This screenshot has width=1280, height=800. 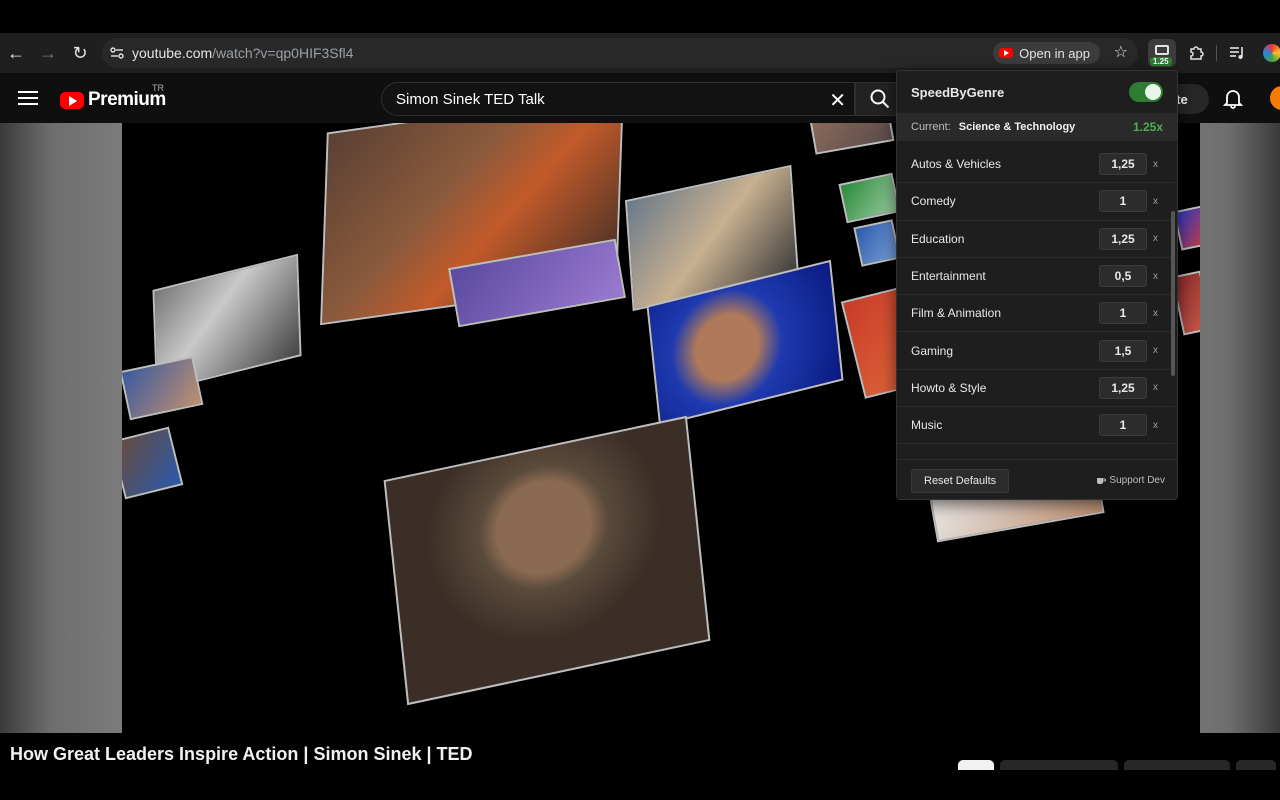 I want to click on support-dev-link: Support Dev, so click(x=1130, y=480).